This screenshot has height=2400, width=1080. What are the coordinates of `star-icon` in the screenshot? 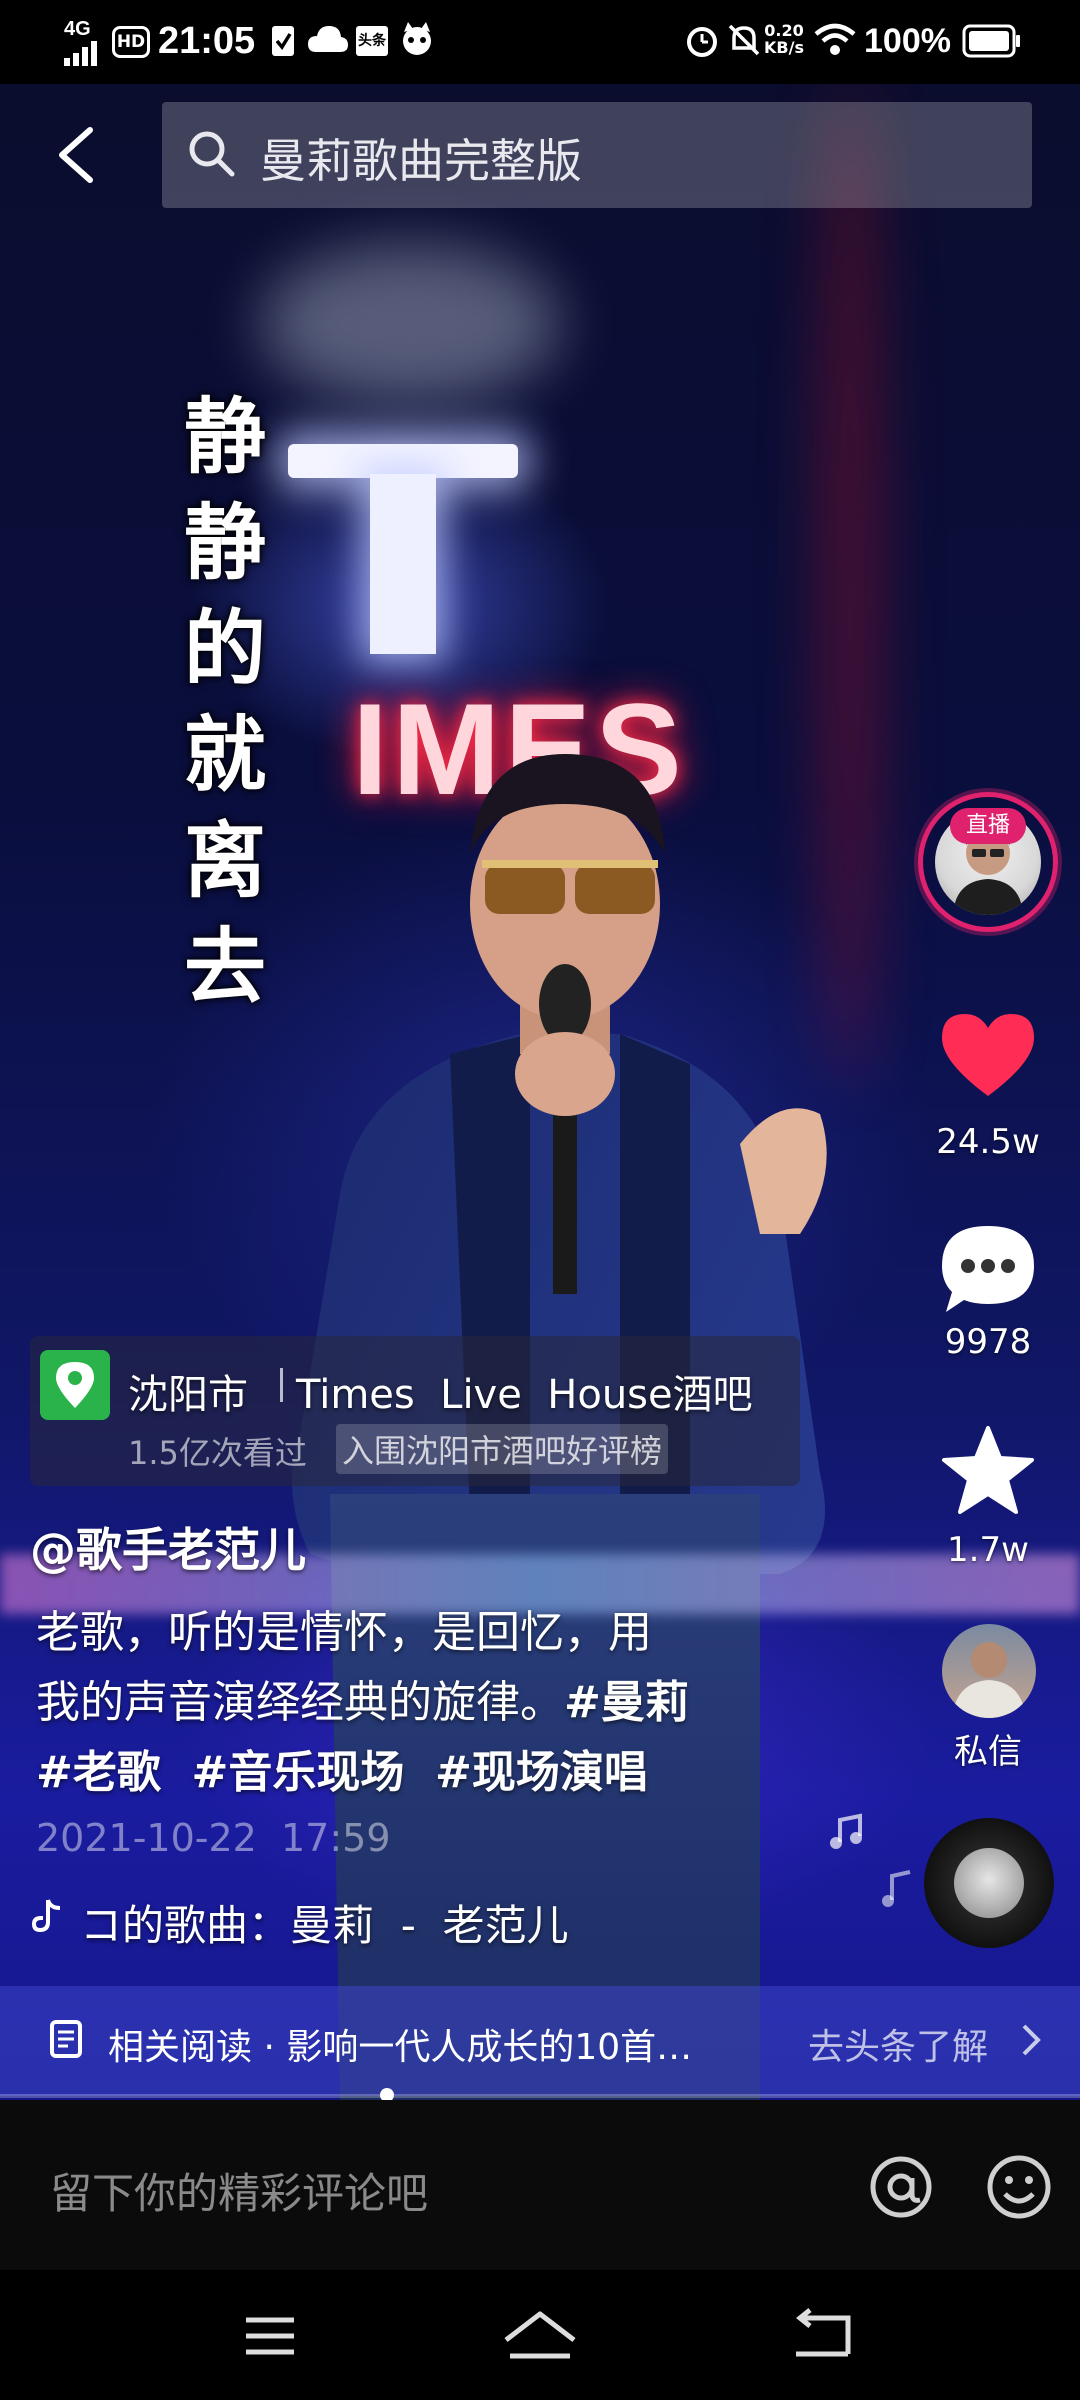 It's located at (988, 1470).